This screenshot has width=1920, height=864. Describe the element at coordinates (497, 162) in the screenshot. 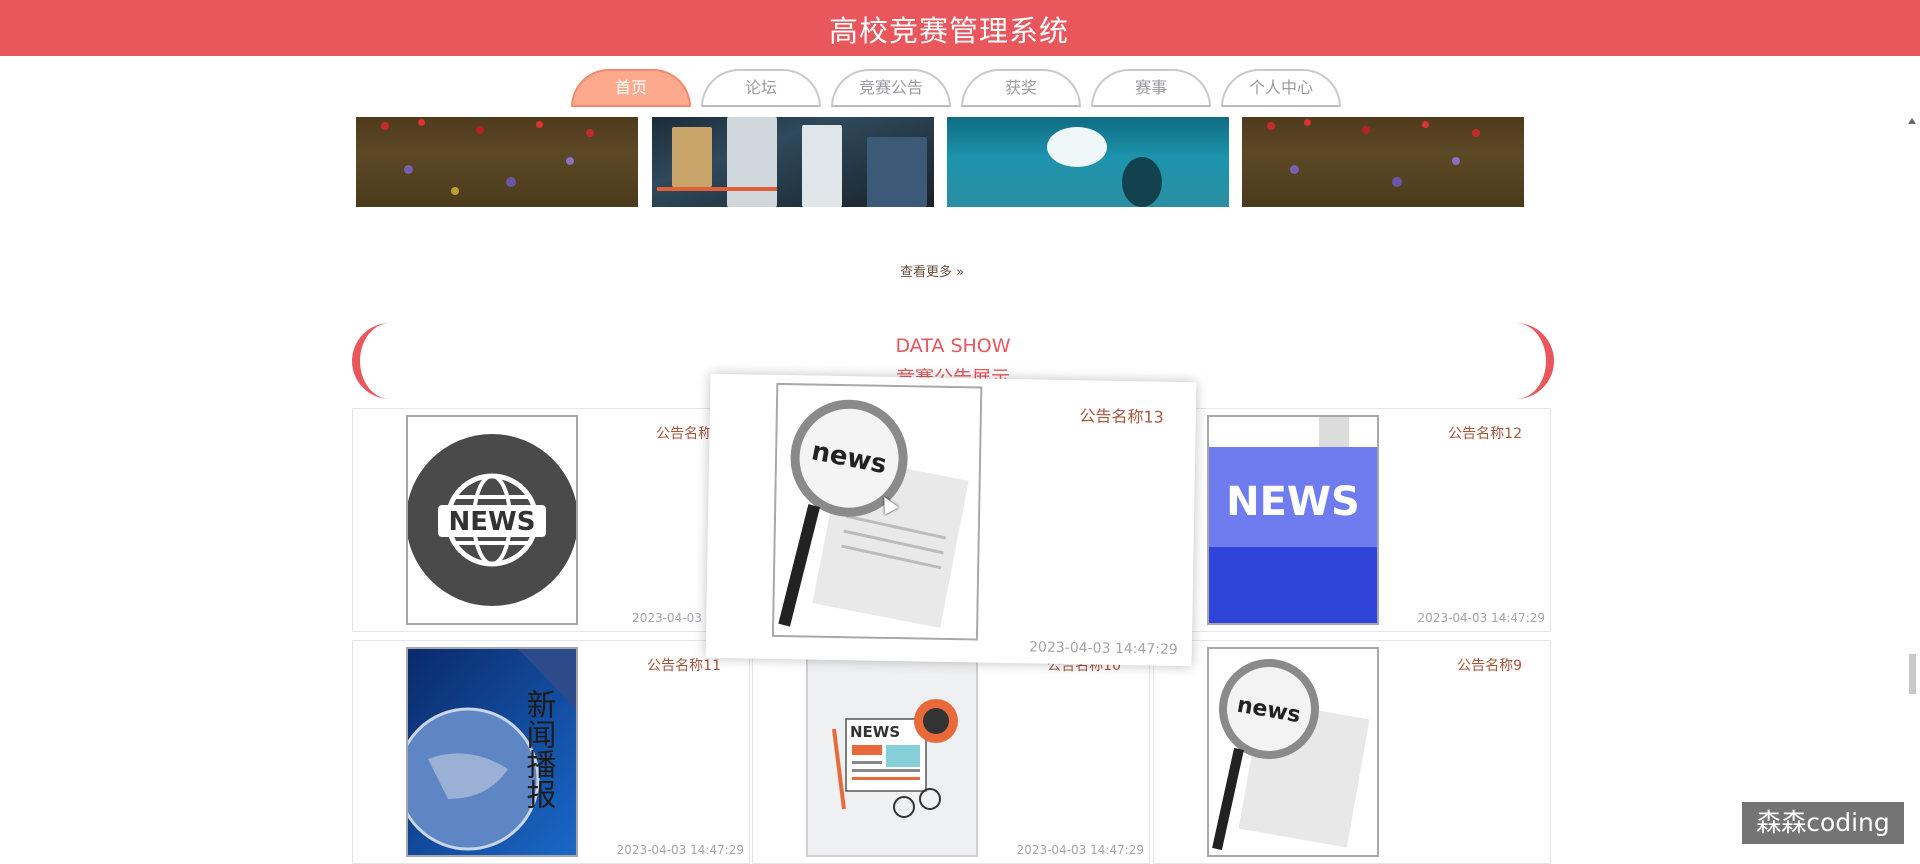

I see `banner-image-flowers` at that location.